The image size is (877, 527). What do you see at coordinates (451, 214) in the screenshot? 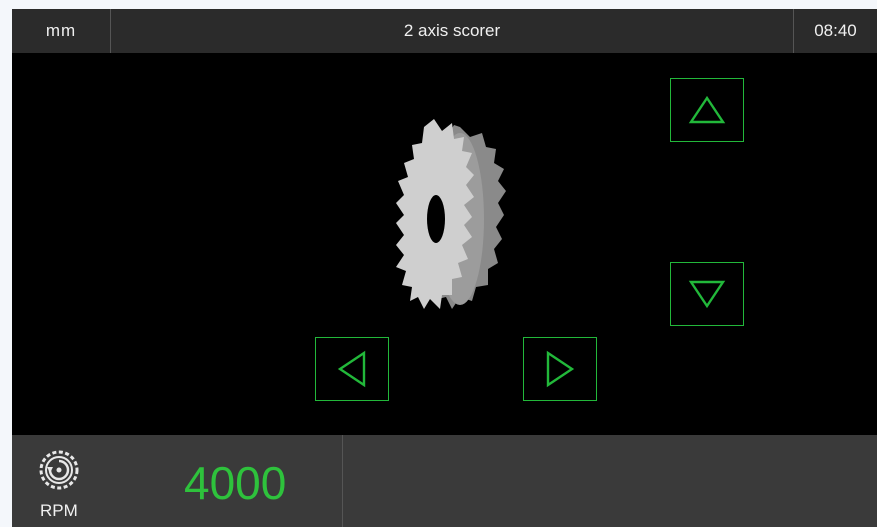
I see `scorer-blade-illustration` at bounding box center [451, 214].